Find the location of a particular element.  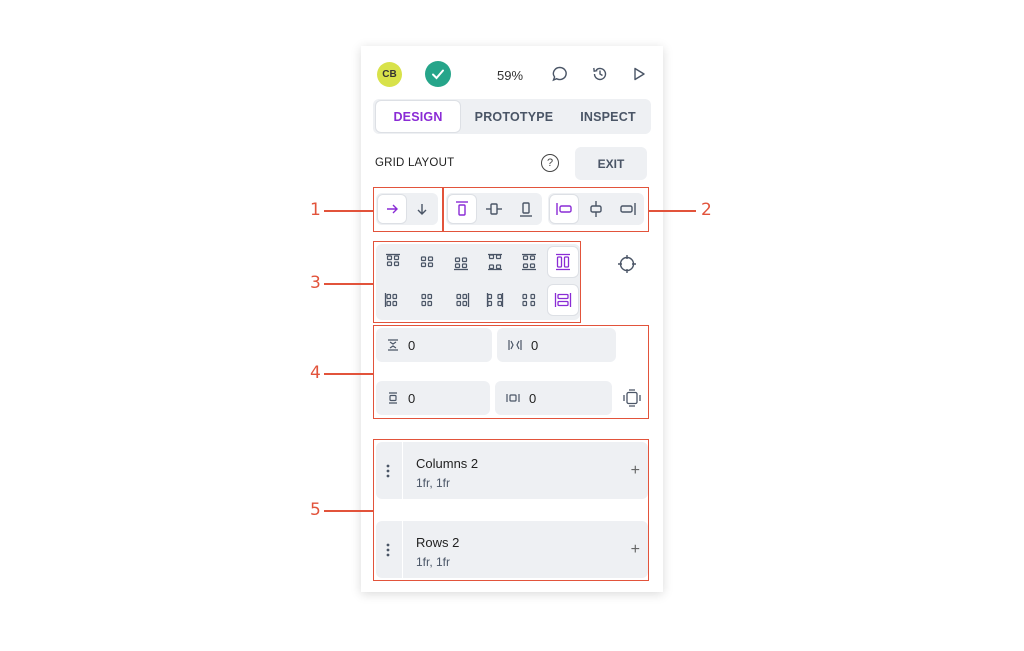

callout-label-2: 2 is located at coordinates (706, 210).